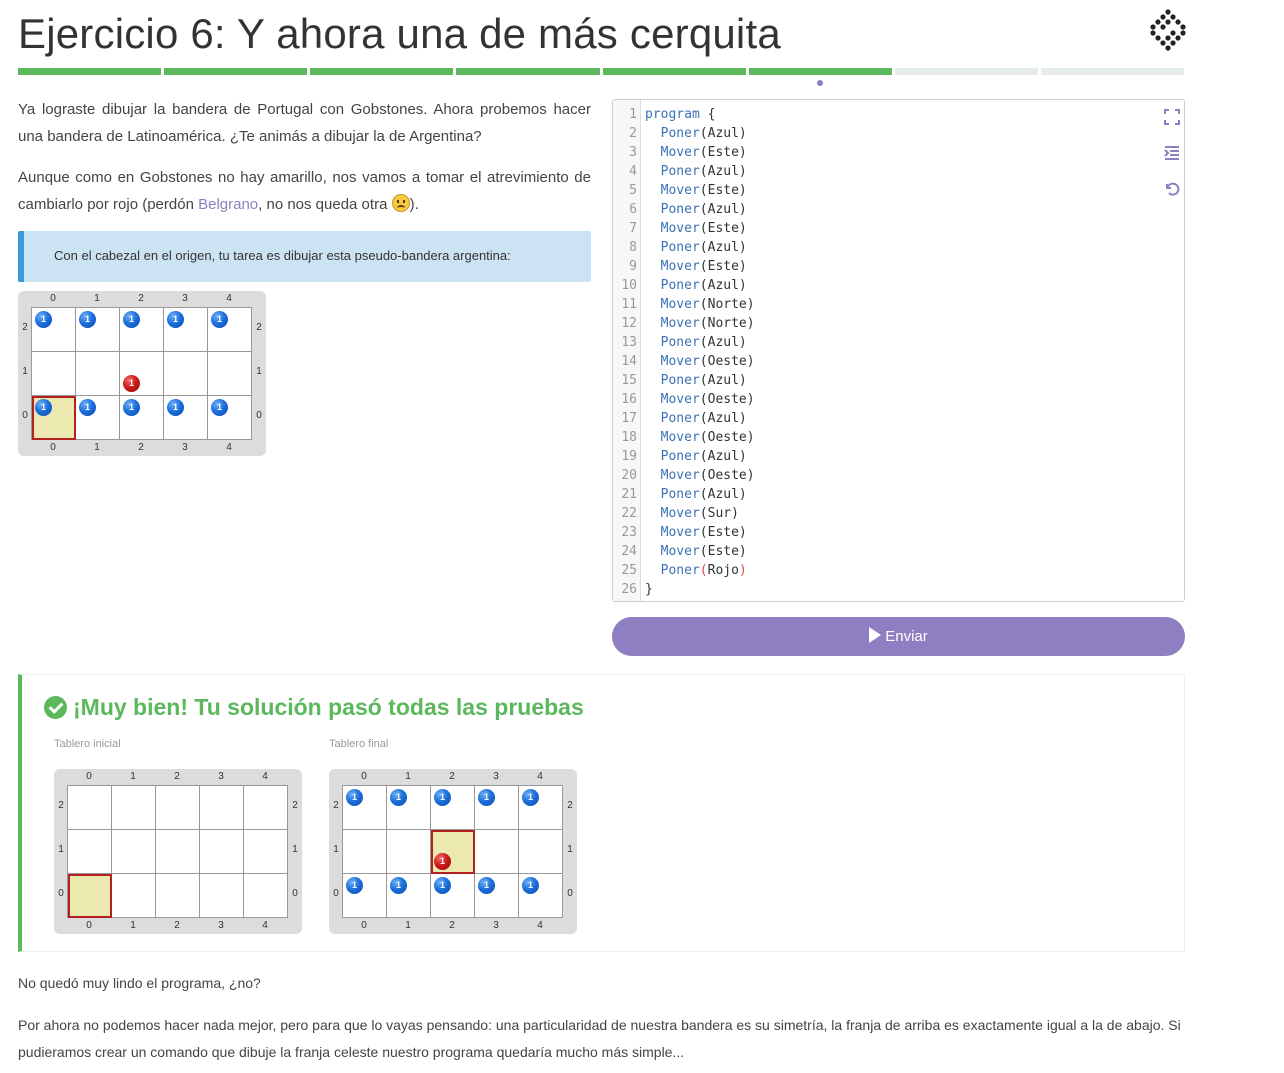 The image size is (1284, 1073). Describe the element at coordinates (1172, 154) in the screenshot. I see `indent-icon` at that location.